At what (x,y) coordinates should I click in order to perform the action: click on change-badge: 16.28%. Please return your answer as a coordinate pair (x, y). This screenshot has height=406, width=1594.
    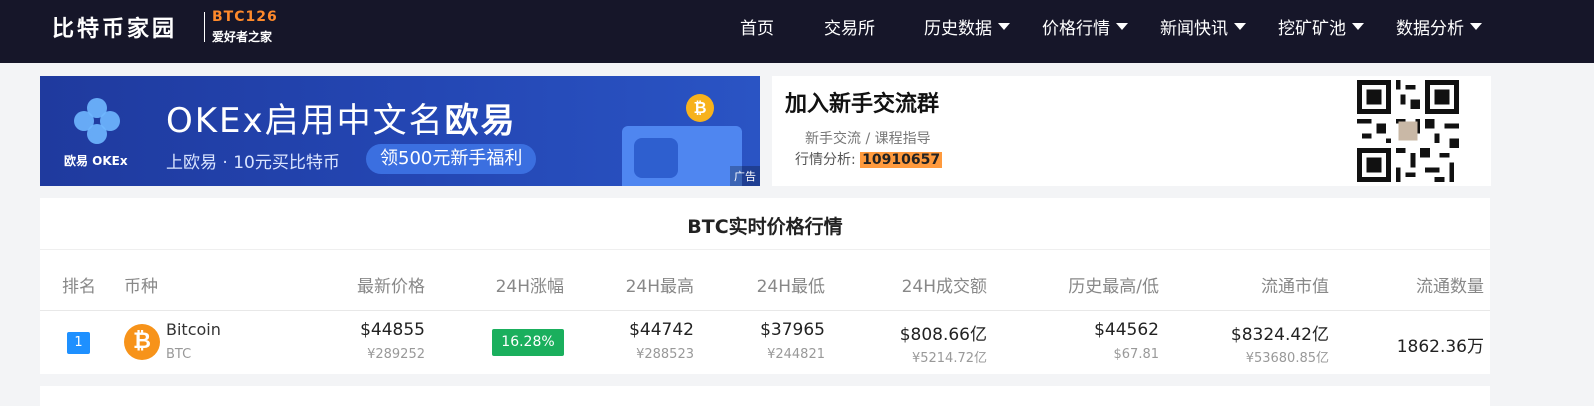
    Looking at the image, I should click on (528, 342).